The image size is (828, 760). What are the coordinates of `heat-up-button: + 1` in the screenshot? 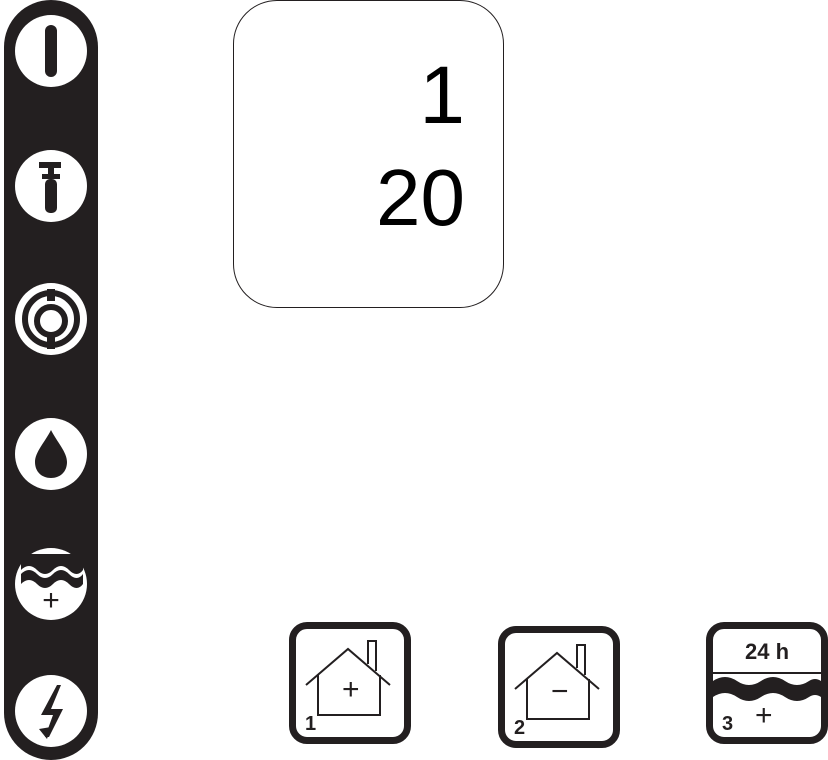 It's located at (350, 683).